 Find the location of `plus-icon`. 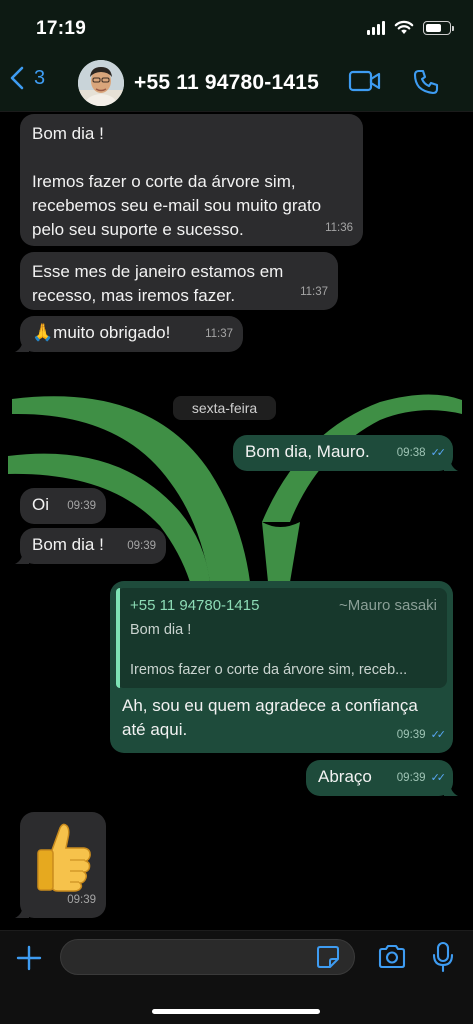

plus-icon is located at coordinates (29, 958).